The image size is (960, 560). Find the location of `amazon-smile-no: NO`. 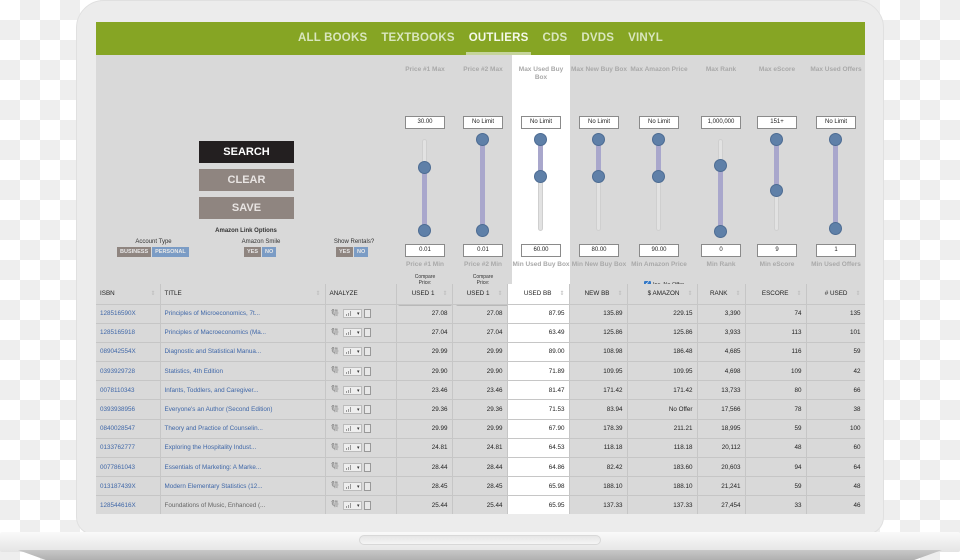

amazon-smile-no: NO is located at coordinates (269, 252).